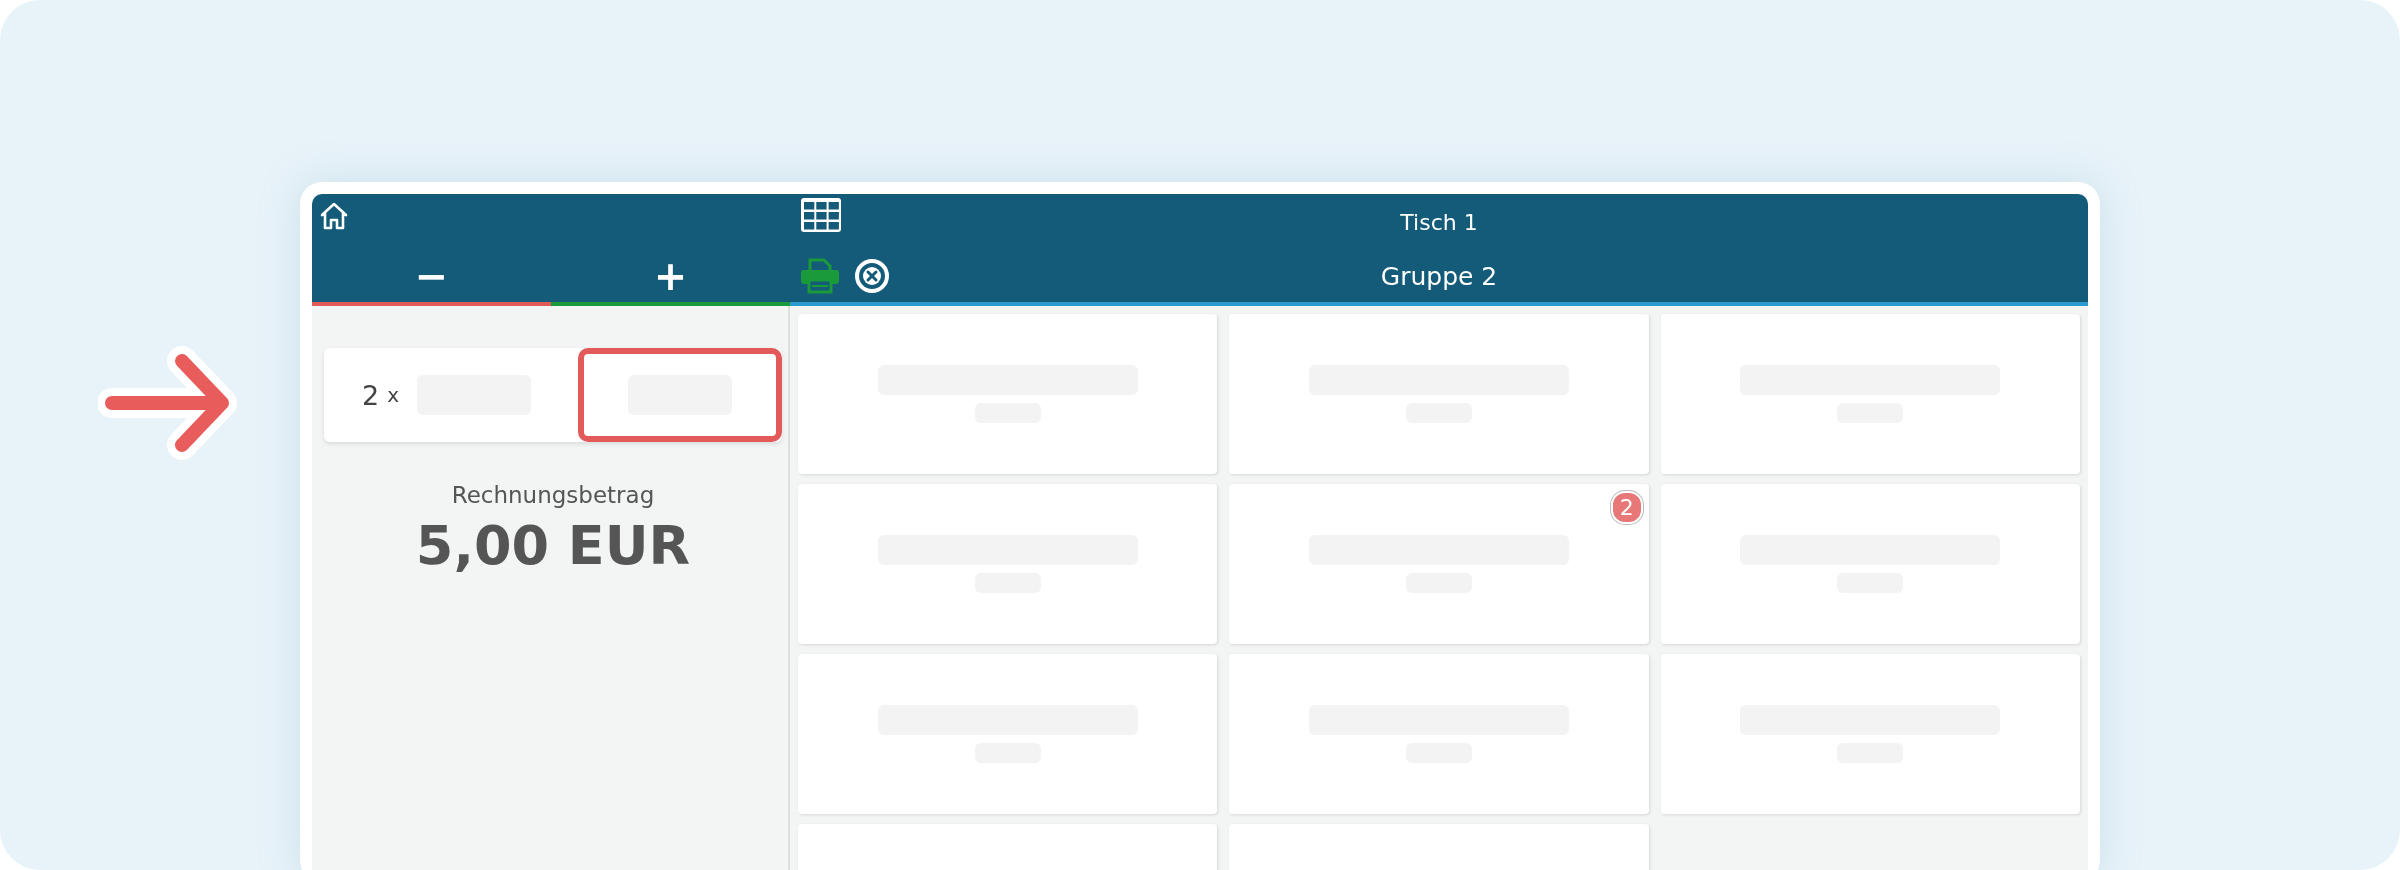 This screenshot has width=2400, height=870. I want to click on total-label: Rechnungsbetrag, so click(553, 495).